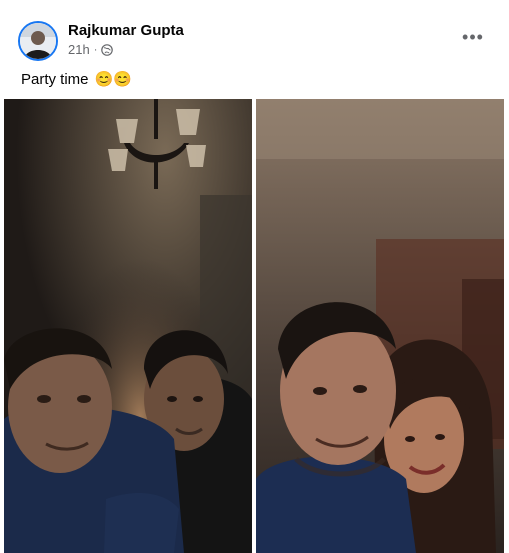 Image resolution: width=509 pixels, height=553 pixels. What do you see at coordinates (126, 30) in the screenshot?
I see `author-name: Rajkumar Gupta` at bounding box center [126, 30].